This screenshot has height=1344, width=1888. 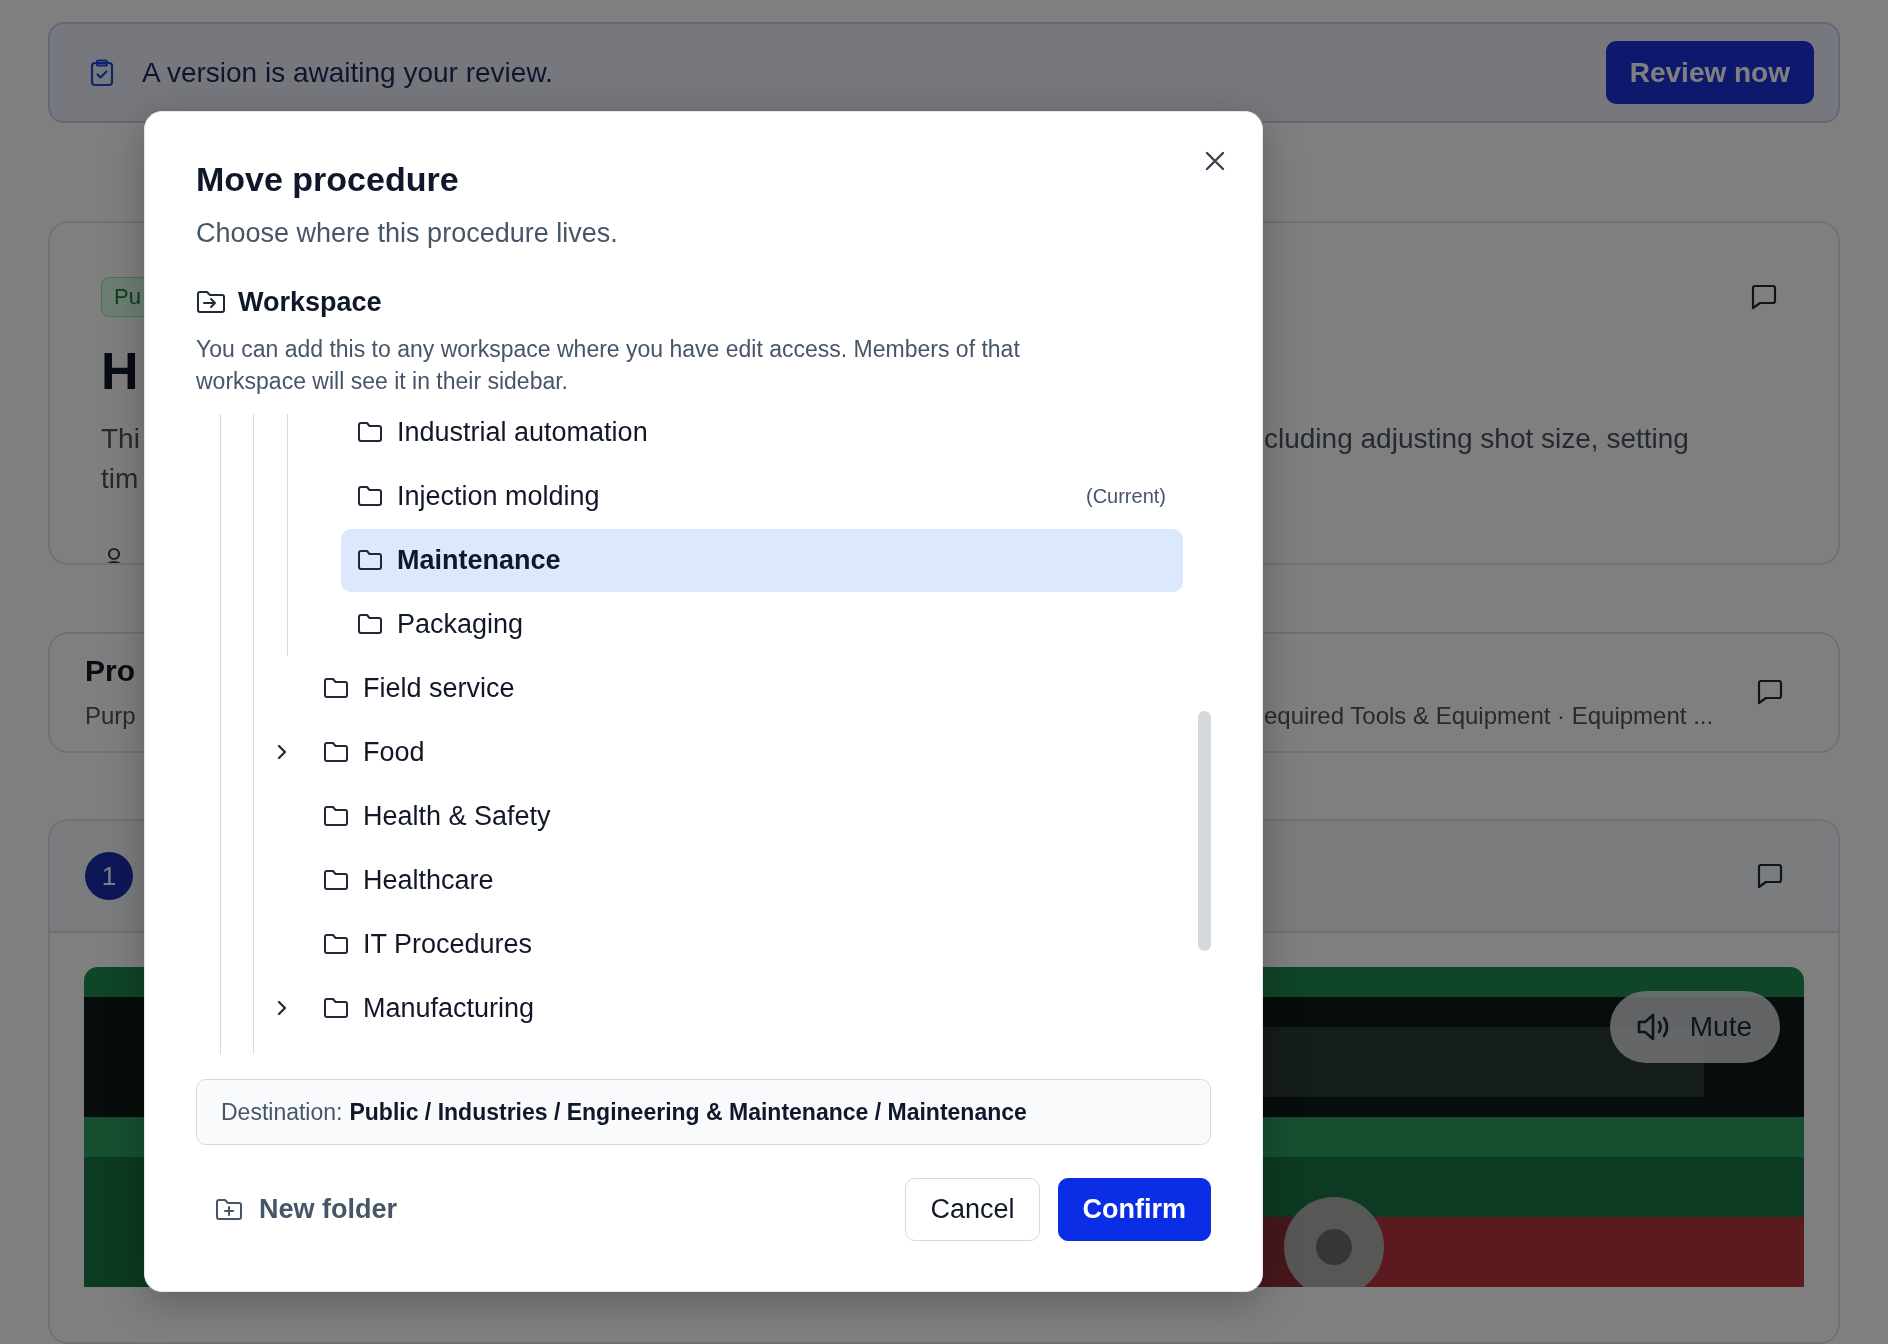 What do you see at coordinates (762, 624) in the screenshot?
I see `folder-item: Packaging` at bounding box center [762, 624].